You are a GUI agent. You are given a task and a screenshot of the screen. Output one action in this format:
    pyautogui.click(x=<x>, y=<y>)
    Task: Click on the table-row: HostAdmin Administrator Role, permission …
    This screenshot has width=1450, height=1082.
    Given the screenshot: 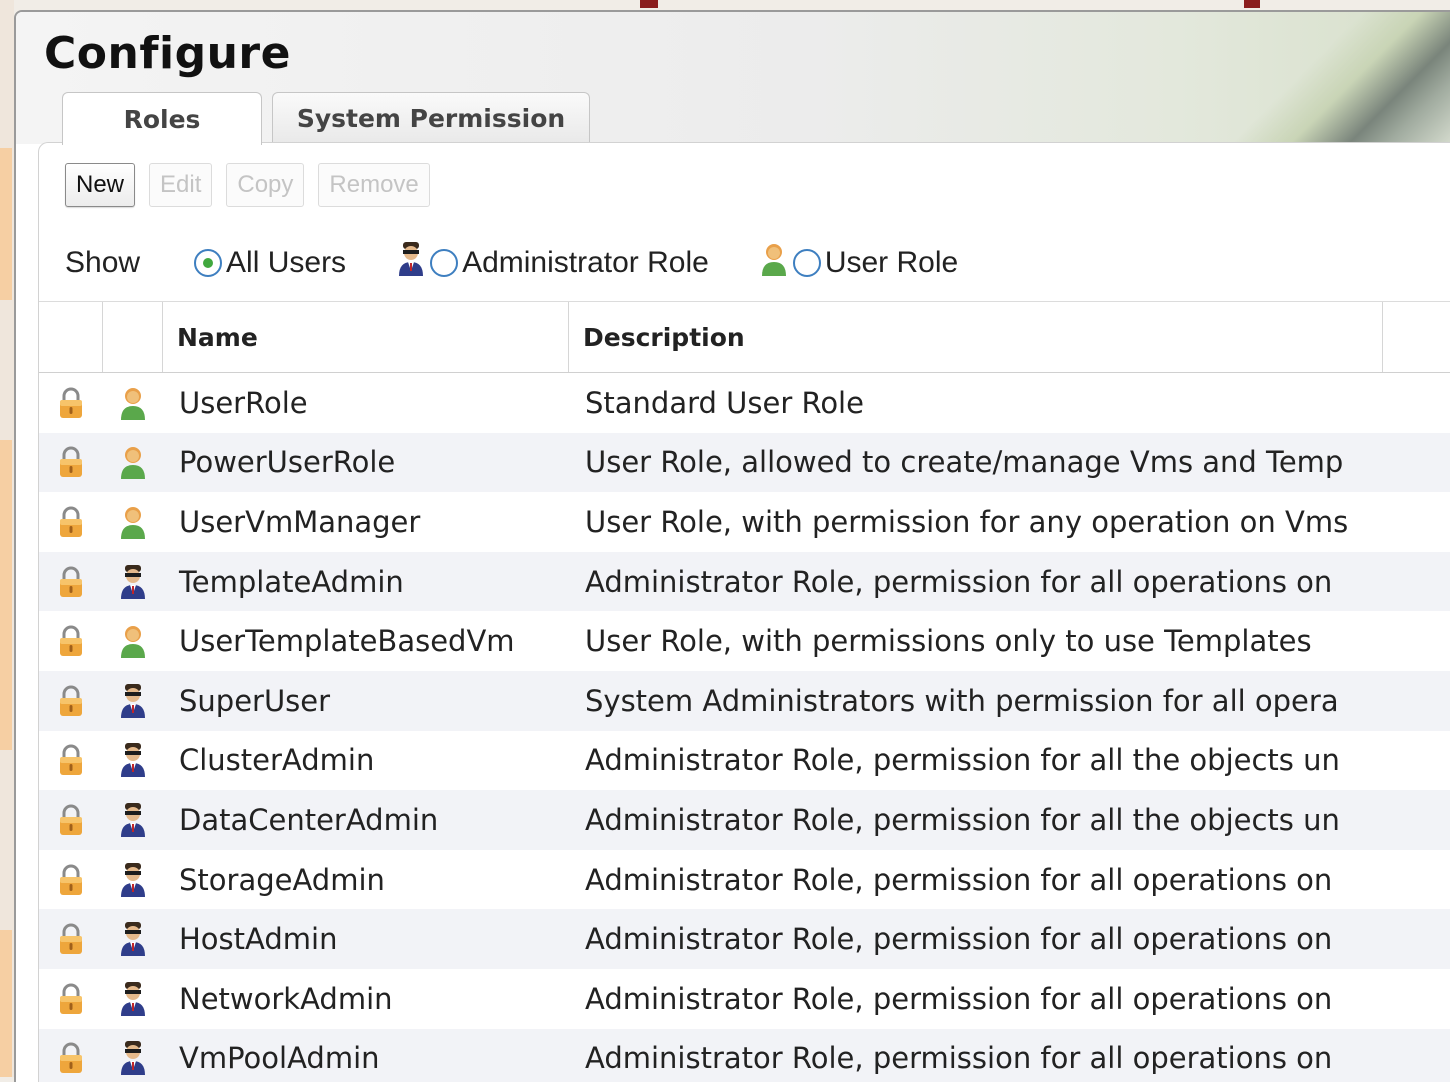 What is the action you would take?
    pyautogui.click(x=744, y=939)
    